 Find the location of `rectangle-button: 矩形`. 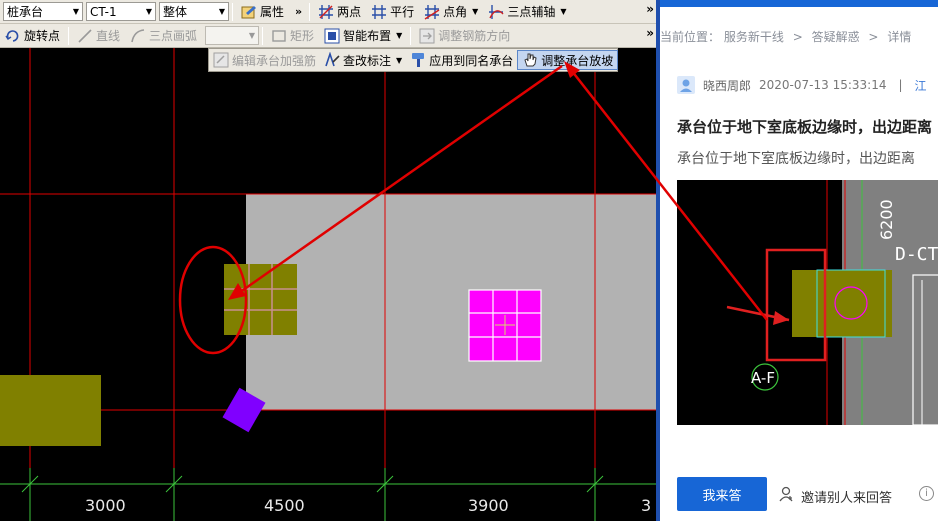

rectangle-button: 矩形 is located at coordinates (292, 36).